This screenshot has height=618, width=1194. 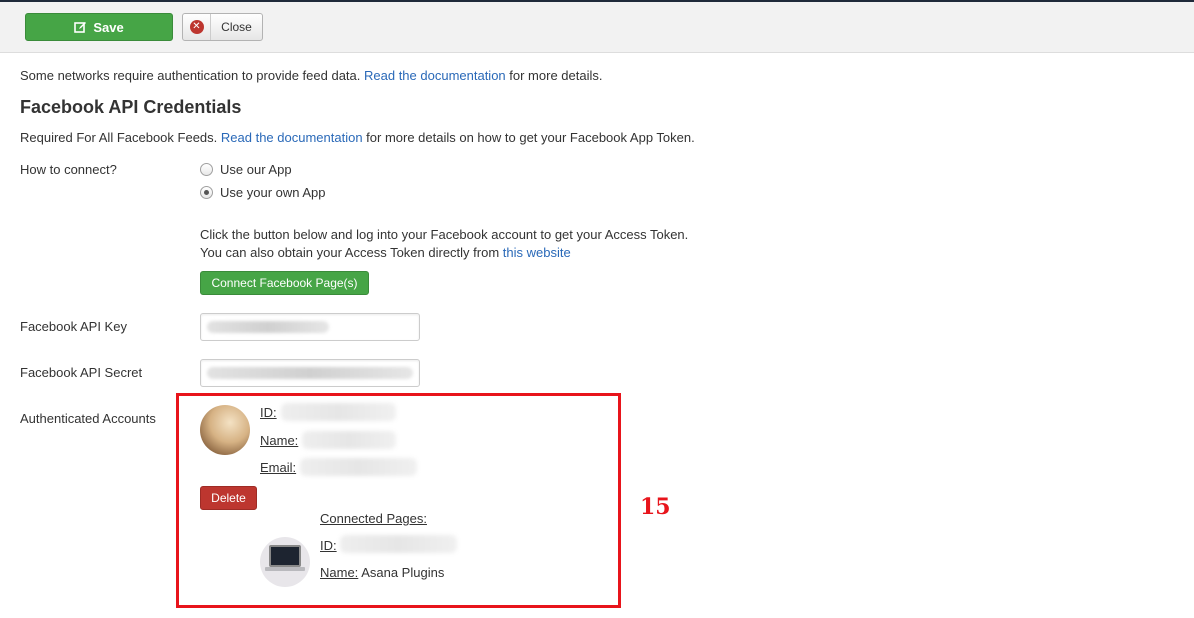 I want to click on page-name-label: Name:, so click(x=339, y=572).